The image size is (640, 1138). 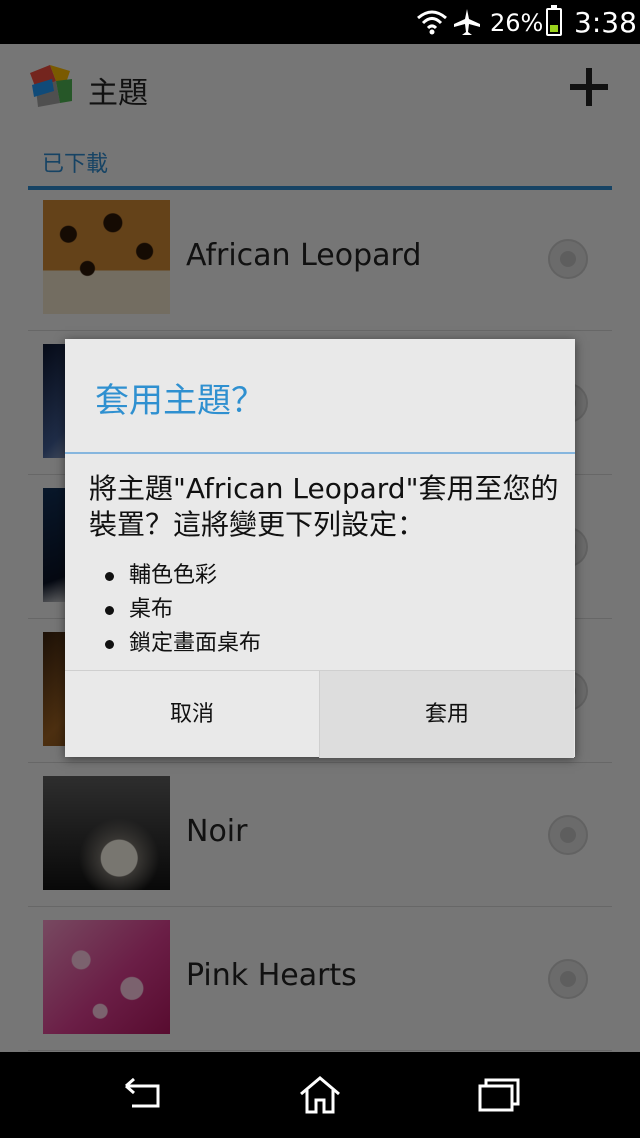 I want to click on status-bar: 26% 3:38, so click(x=320, y=22).